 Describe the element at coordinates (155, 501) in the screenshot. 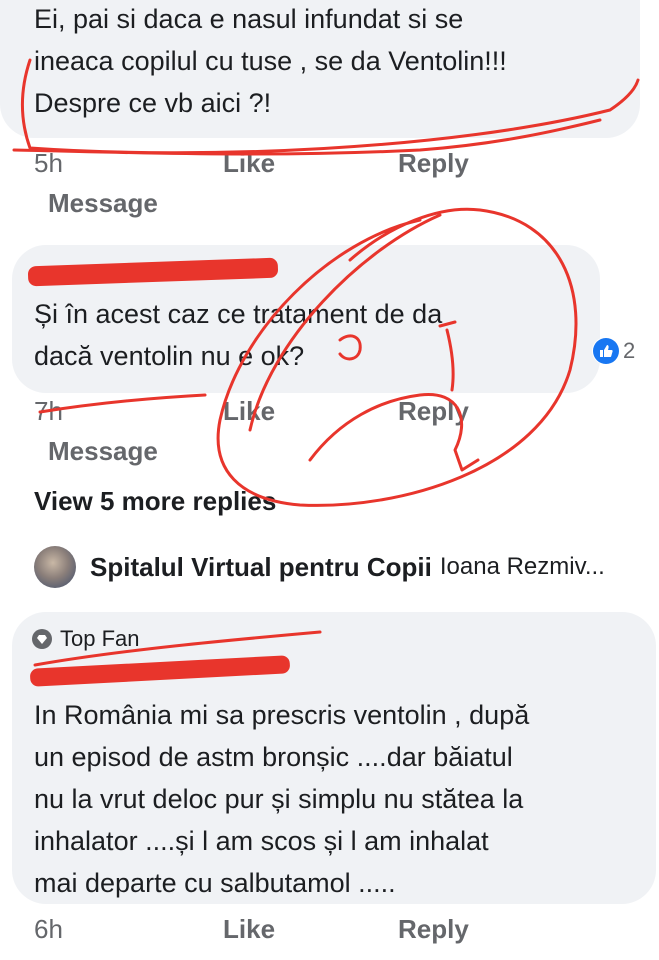

I see `view-more-replies-link: View 5 more replies` at that location.